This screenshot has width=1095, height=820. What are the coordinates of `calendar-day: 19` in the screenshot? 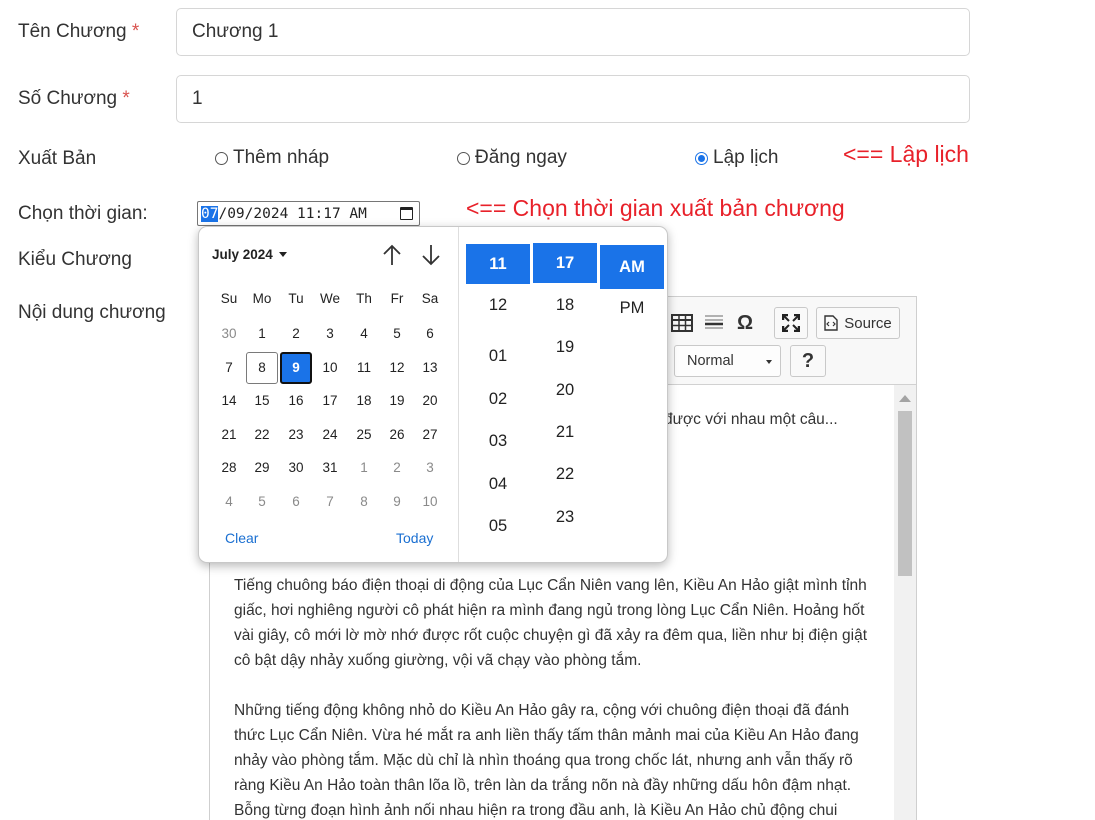 It's located at (397, 401).